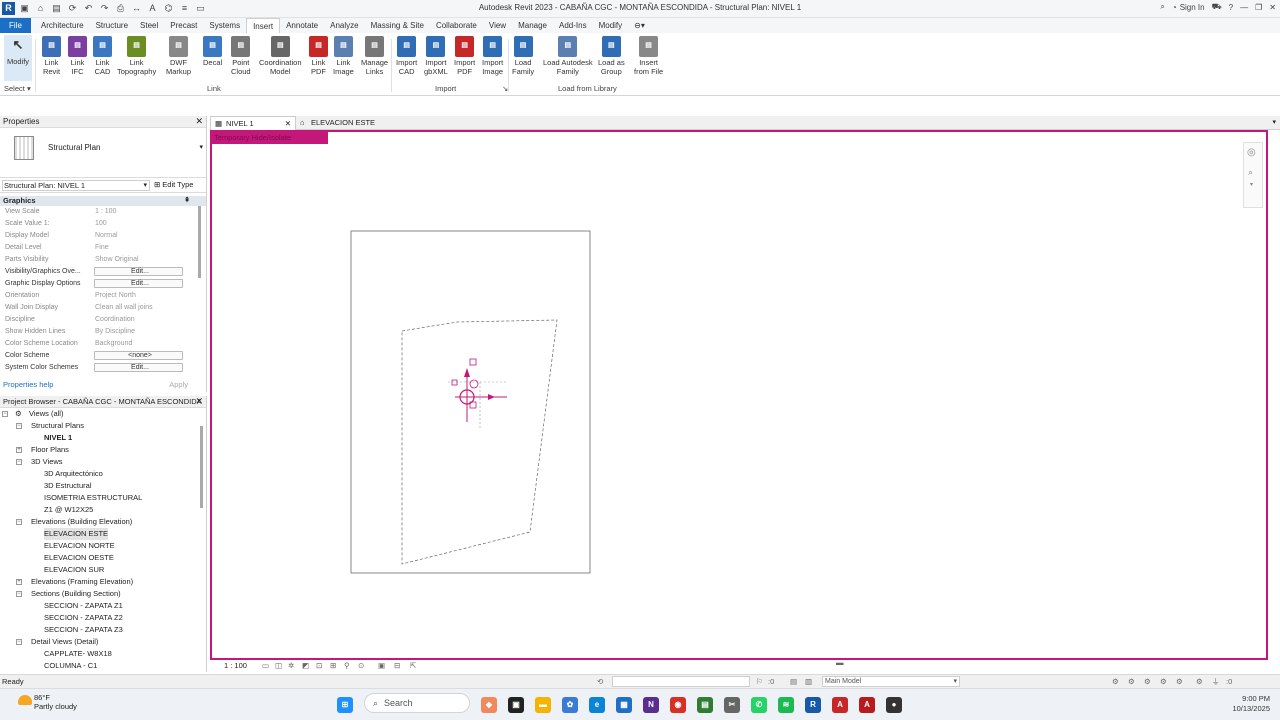 Image resolution: width=1280 pixels, height=720 pixels. I want to click on reveal-hidden-icon: ⊙, so click(361, 666).